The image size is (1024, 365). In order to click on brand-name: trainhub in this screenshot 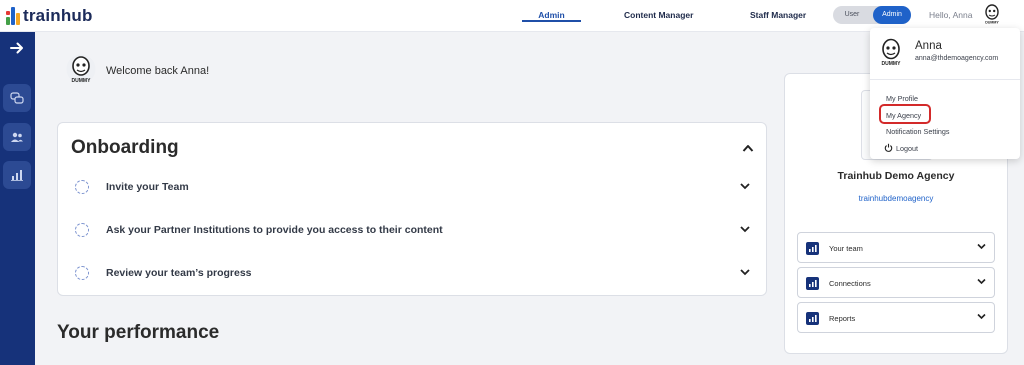, I will do `click(58, 15)`.